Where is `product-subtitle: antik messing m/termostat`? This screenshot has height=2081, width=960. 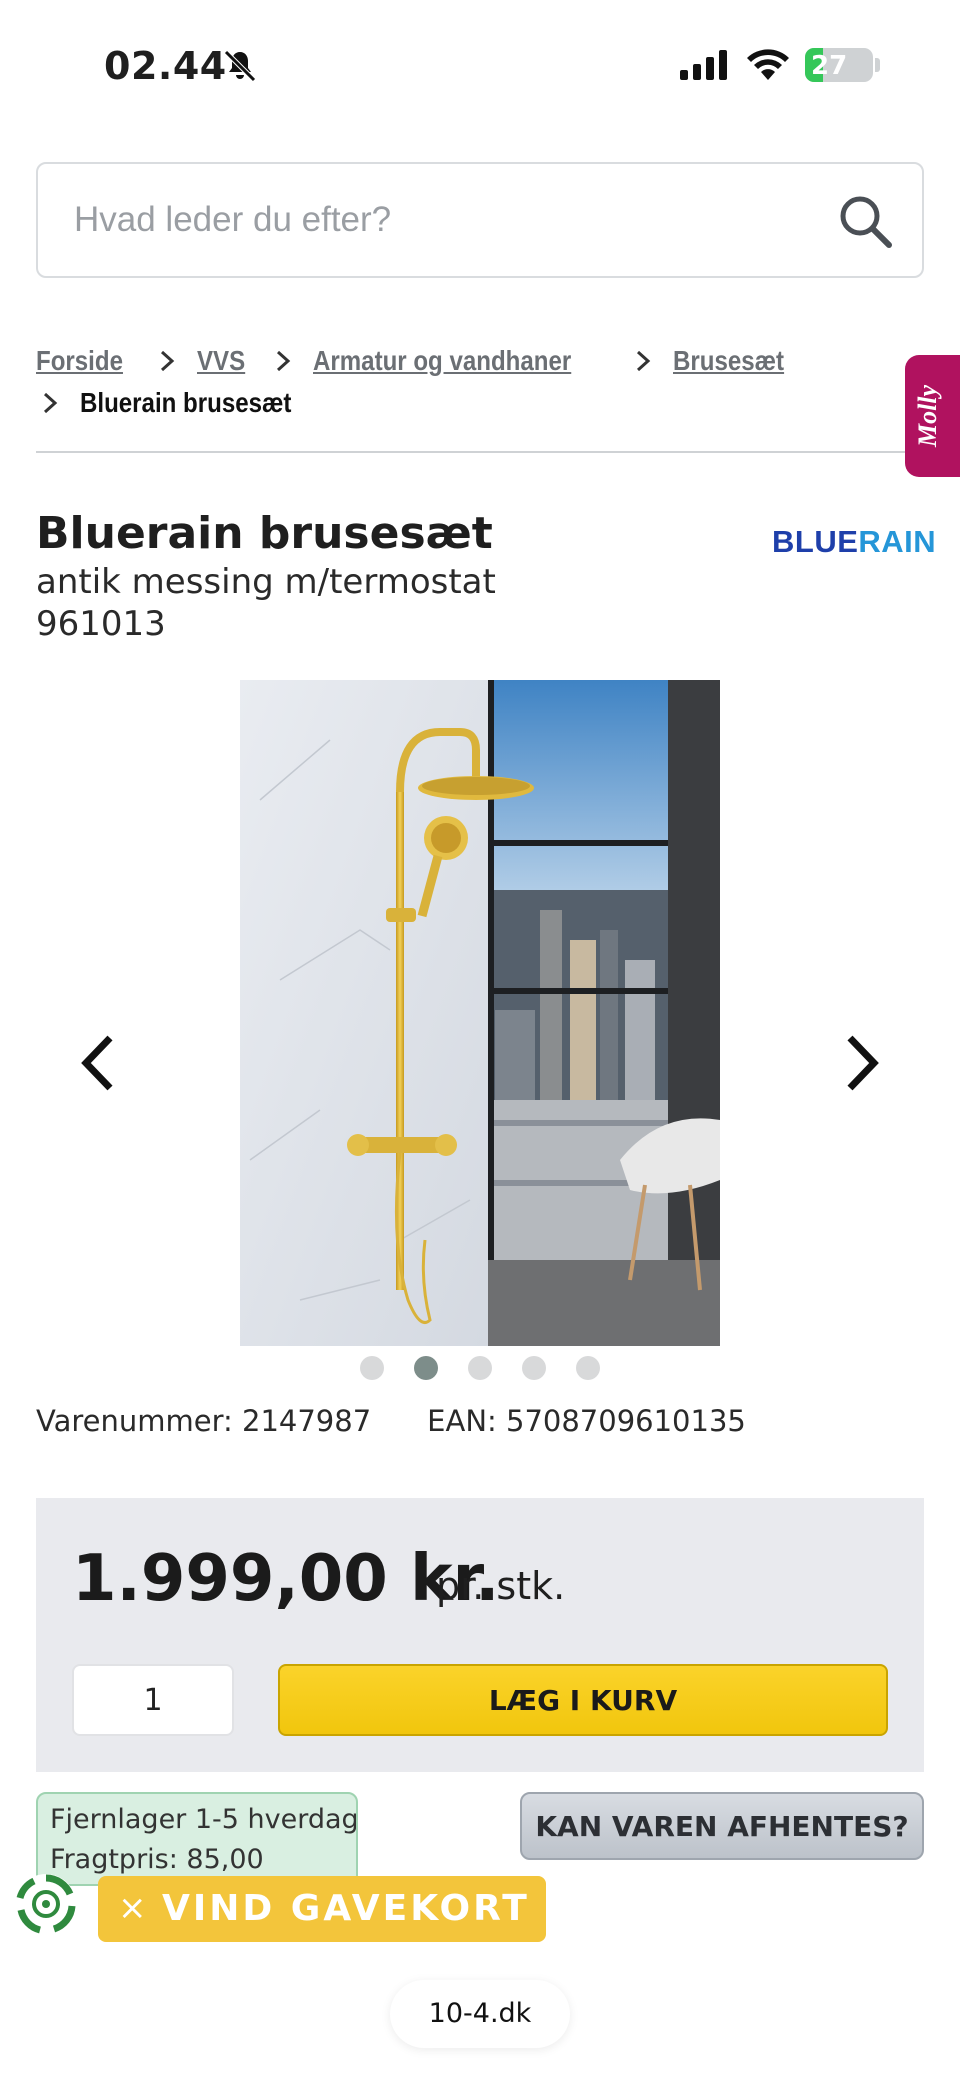 product-subtitle: antik messing m/termostat is located at coordinates (266, 582).